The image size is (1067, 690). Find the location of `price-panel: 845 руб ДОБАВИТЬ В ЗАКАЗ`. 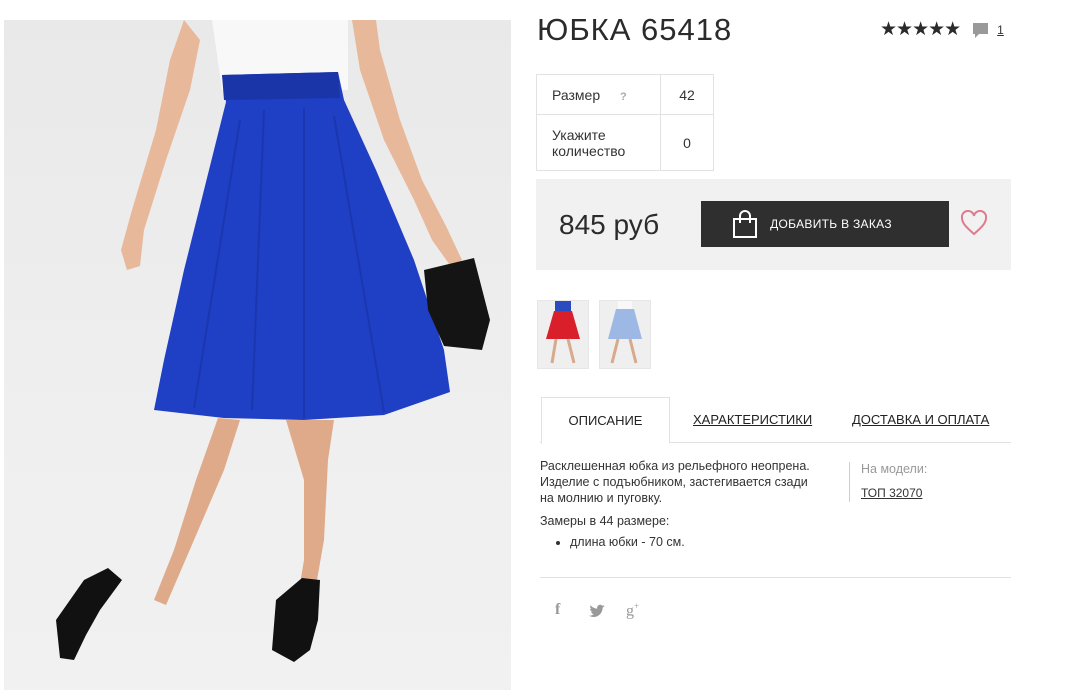

price-panel: 845 руб ДОБАВИТЬ В ЗАКАЗ is located at coordinates (773, 224).